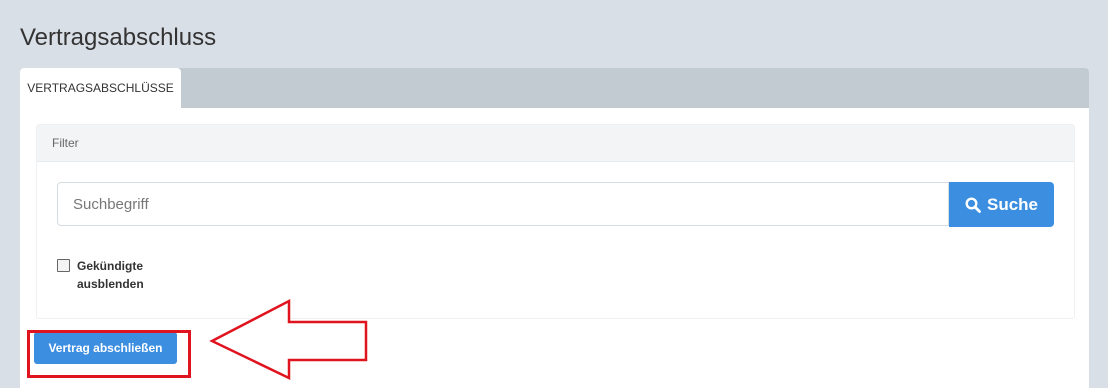 This screenshot has height=388, width=1108. What do you see at coordinates (973, 204) in the screenshot?
I see `search-icon` at bounding box center [973, 204].